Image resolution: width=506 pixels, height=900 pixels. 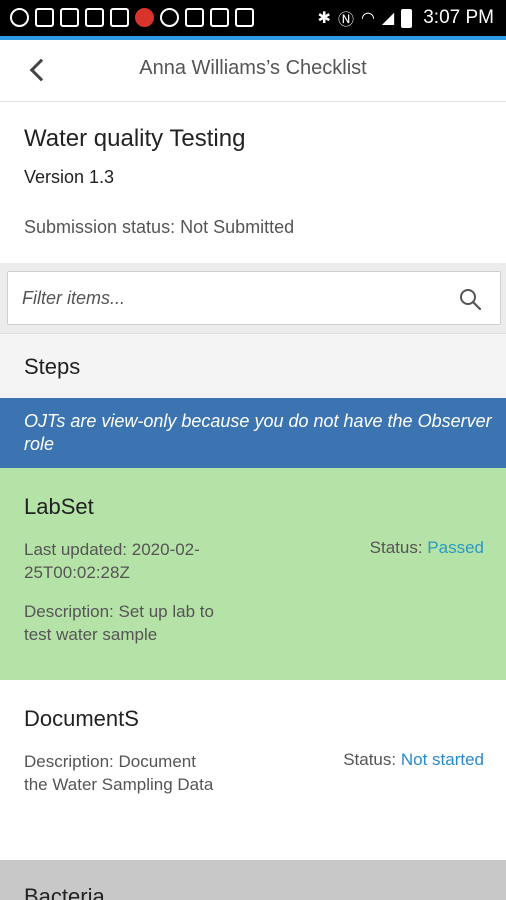 What do you see at coordinates (442, 759) in the screenshot?
I see `status-value: Not started` at bounding box center [442, 759].